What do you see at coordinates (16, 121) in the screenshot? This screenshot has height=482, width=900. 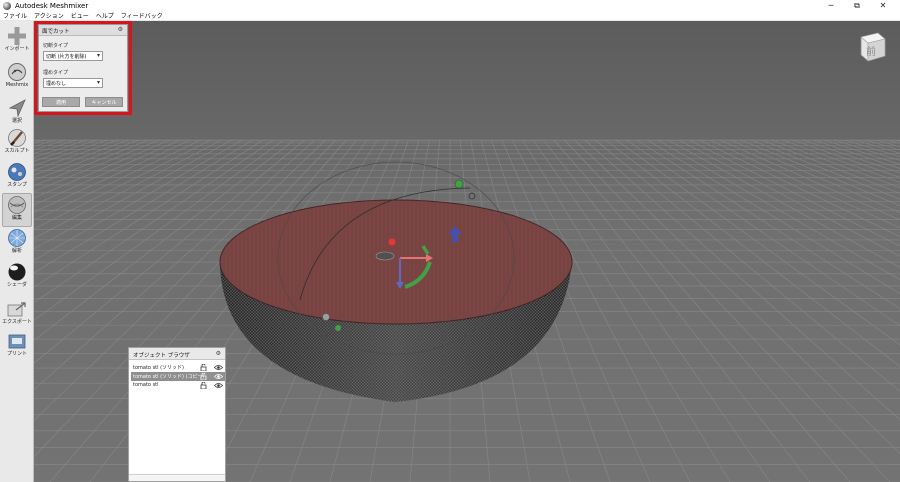 I see `tool-label: 選択` at bounding box center [16, 121].